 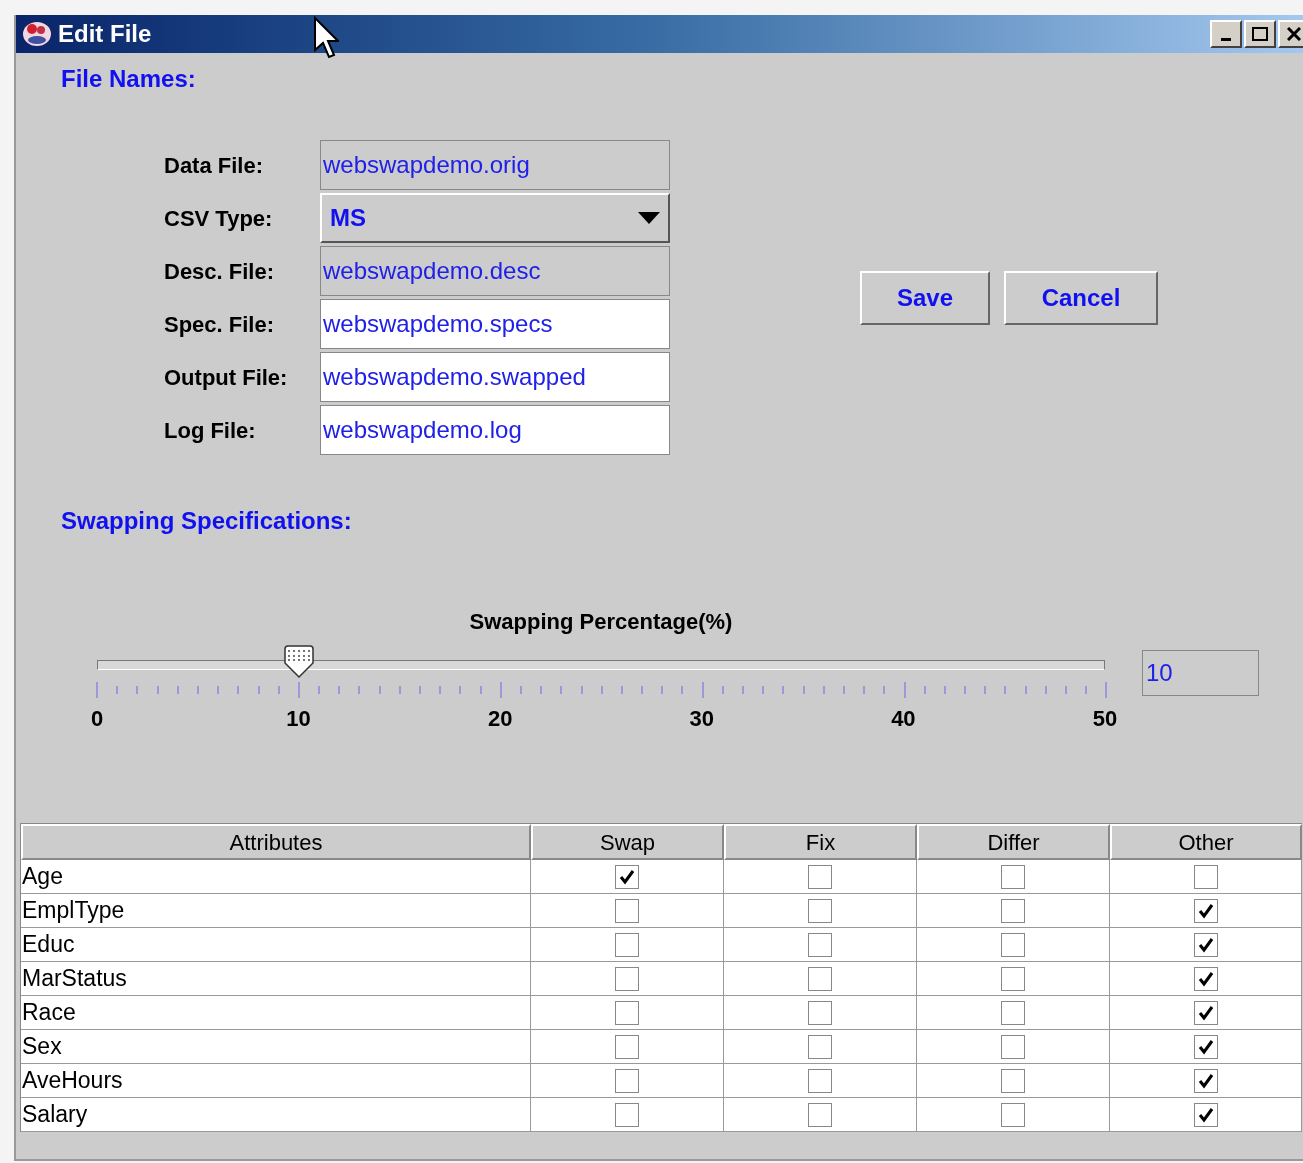 I want to click on field-label: Log File:, so click(x=210, y=430).